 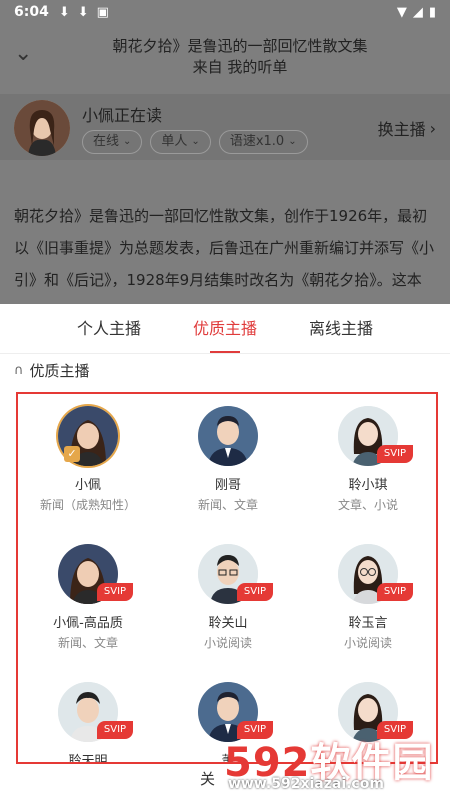 What do you see at coordinates (207, 778) in the screenshot?
I see `close-button: 关` at bounding box center [207, 778].